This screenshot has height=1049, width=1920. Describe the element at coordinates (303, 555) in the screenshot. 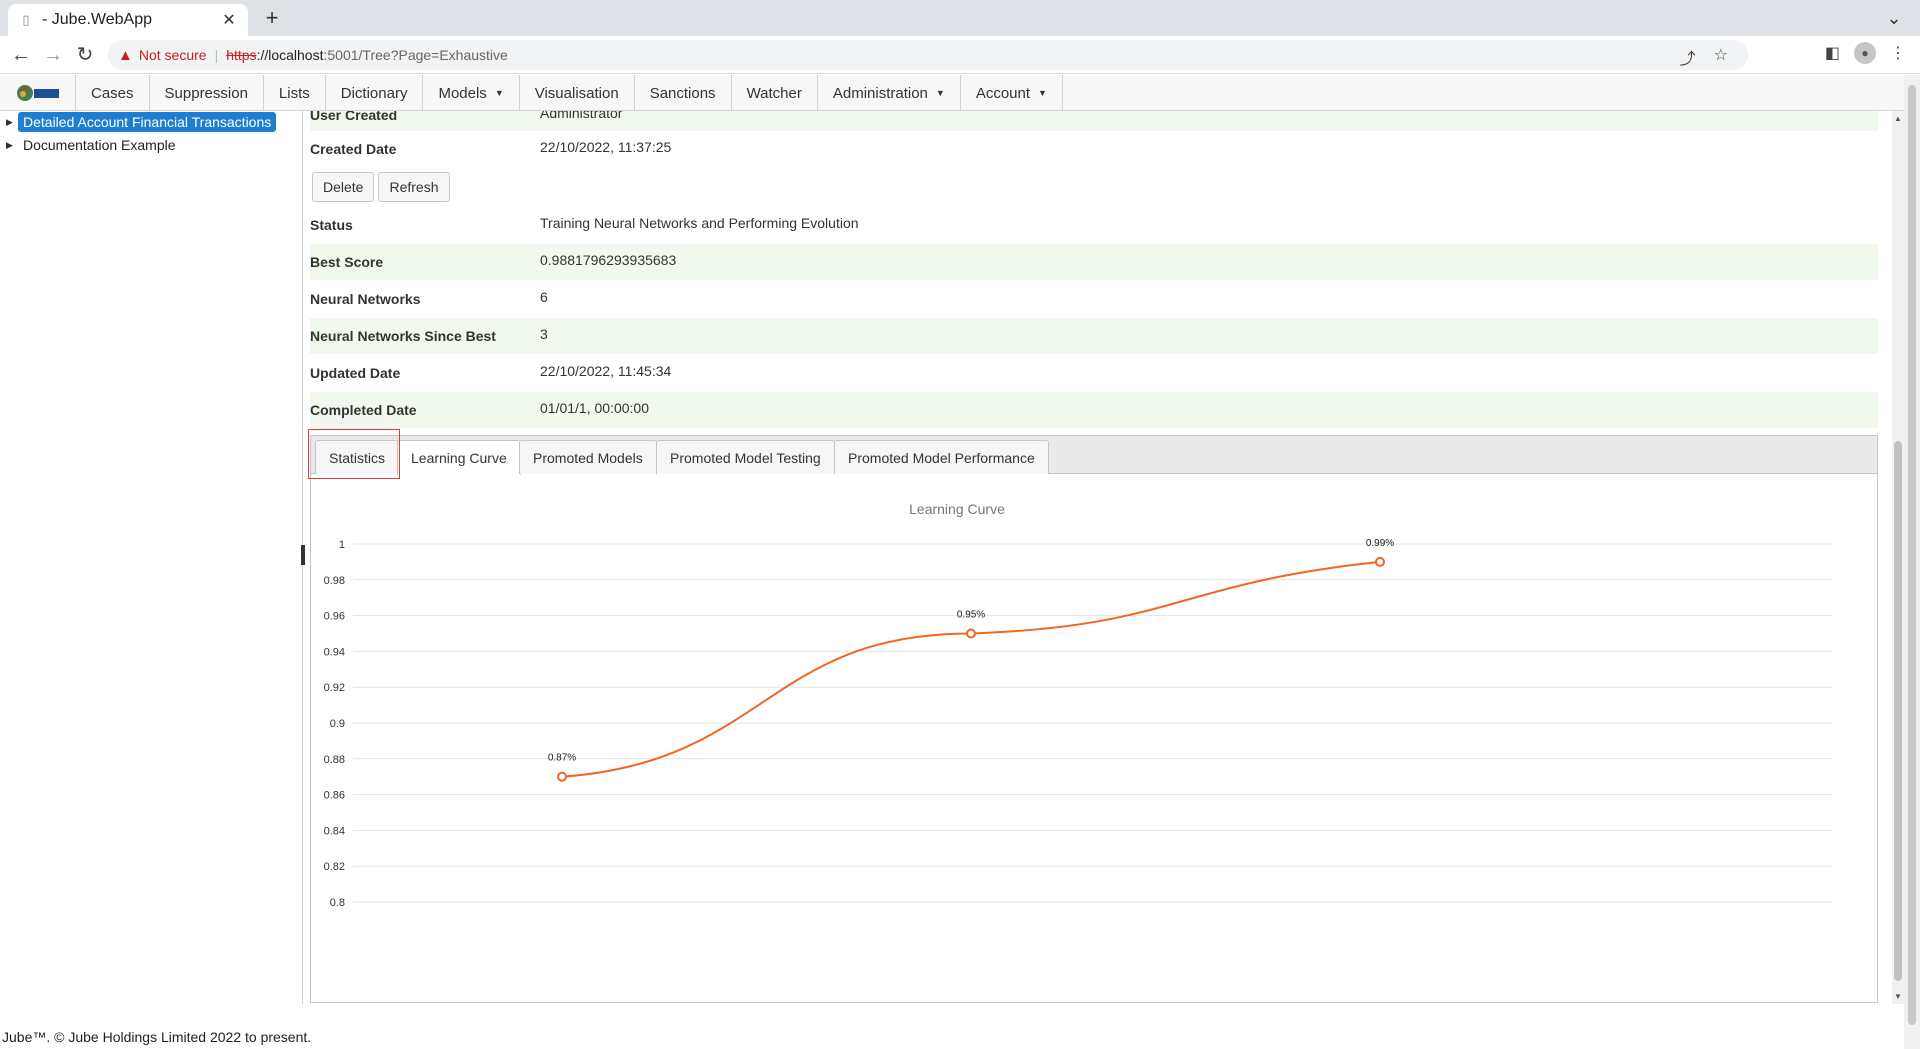

I see `sidebar-splitter-handle` at that location.